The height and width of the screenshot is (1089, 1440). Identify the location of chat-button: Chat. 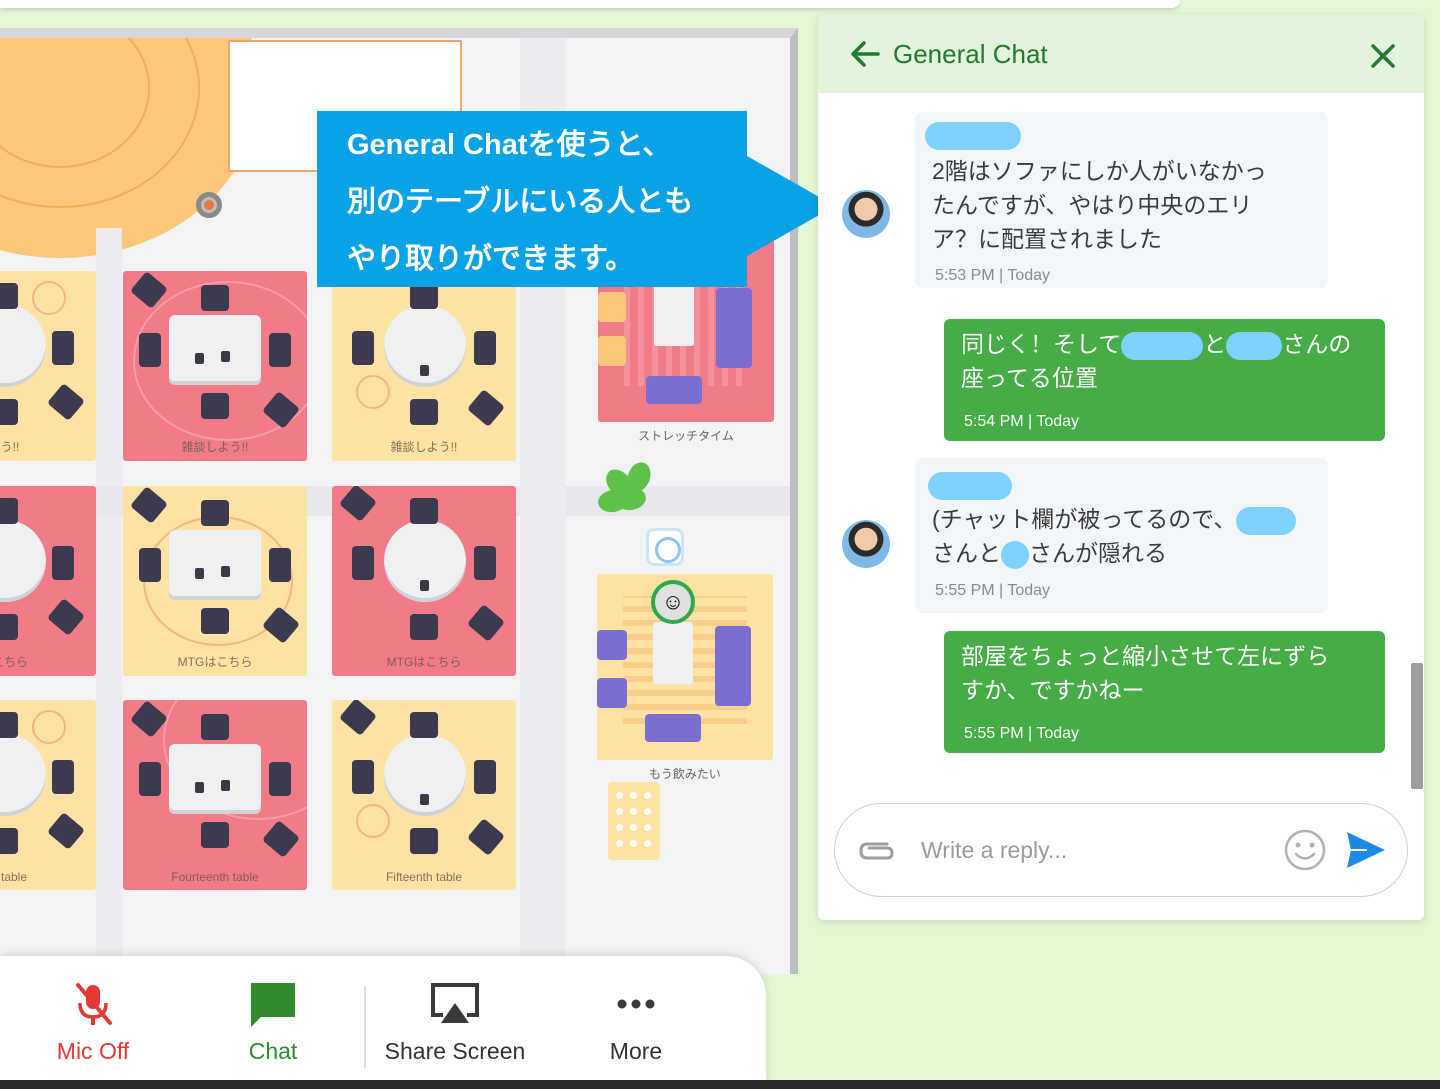
(273, 1025).